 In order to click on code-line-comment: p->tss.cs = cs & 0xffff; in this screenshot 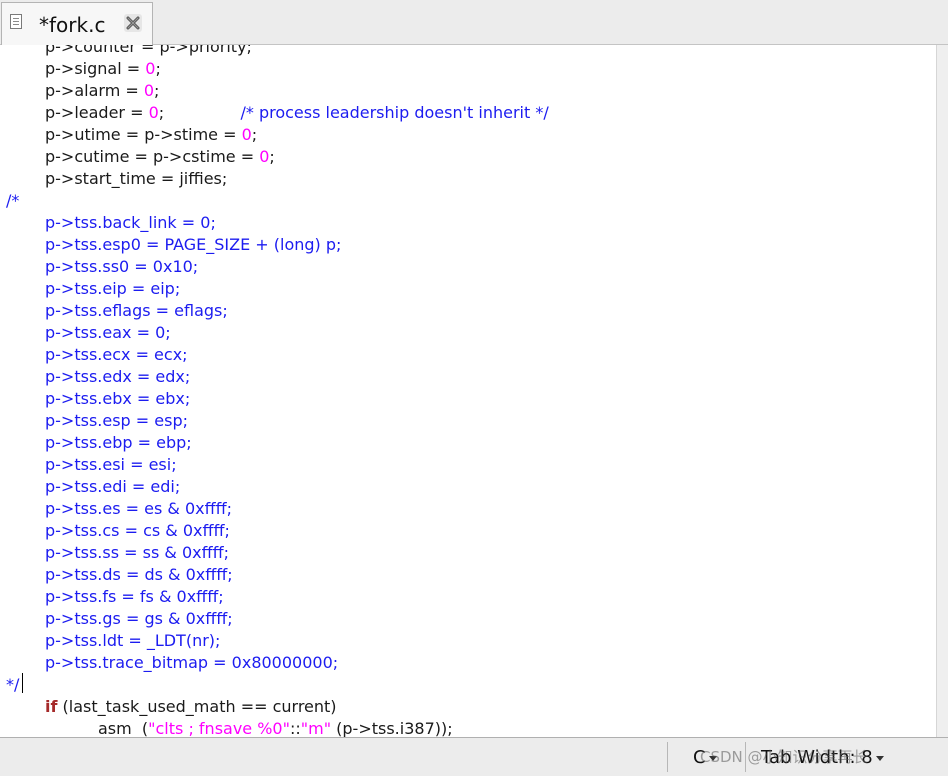, I will do `click(137, 531)`.